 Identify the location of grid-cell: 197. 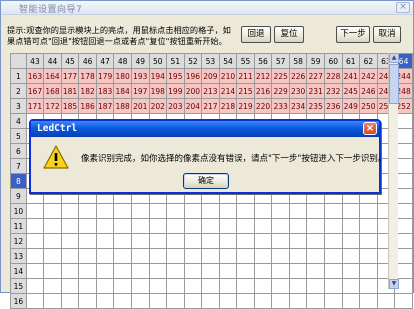
(140, 91).